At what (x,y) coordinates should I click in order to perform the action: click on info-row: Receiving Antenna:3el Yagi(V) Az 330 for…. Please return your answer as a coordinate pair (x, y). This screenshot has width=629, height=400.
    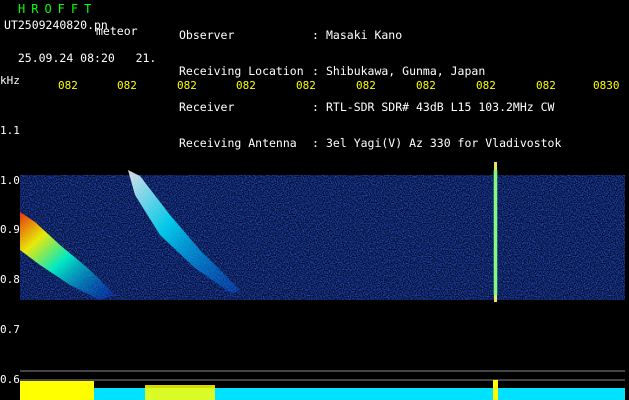
    Looking at the image, I should click on (370, 143).